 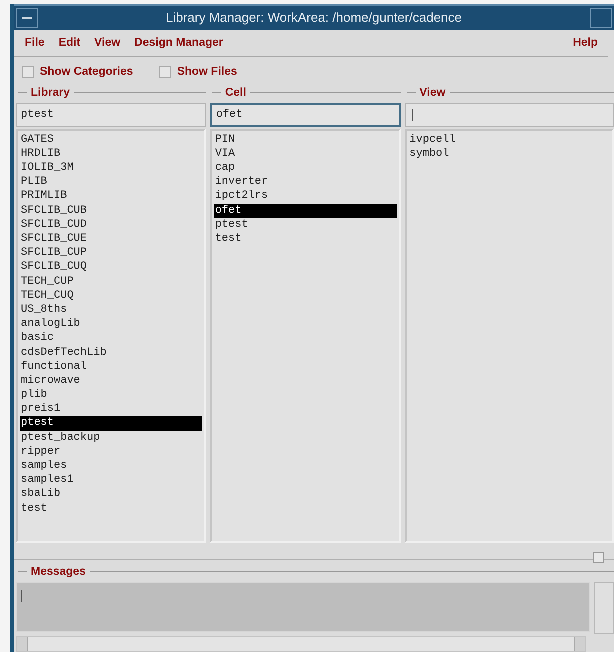 I want to click on input-field: ofet, so click(x=305, y=114).